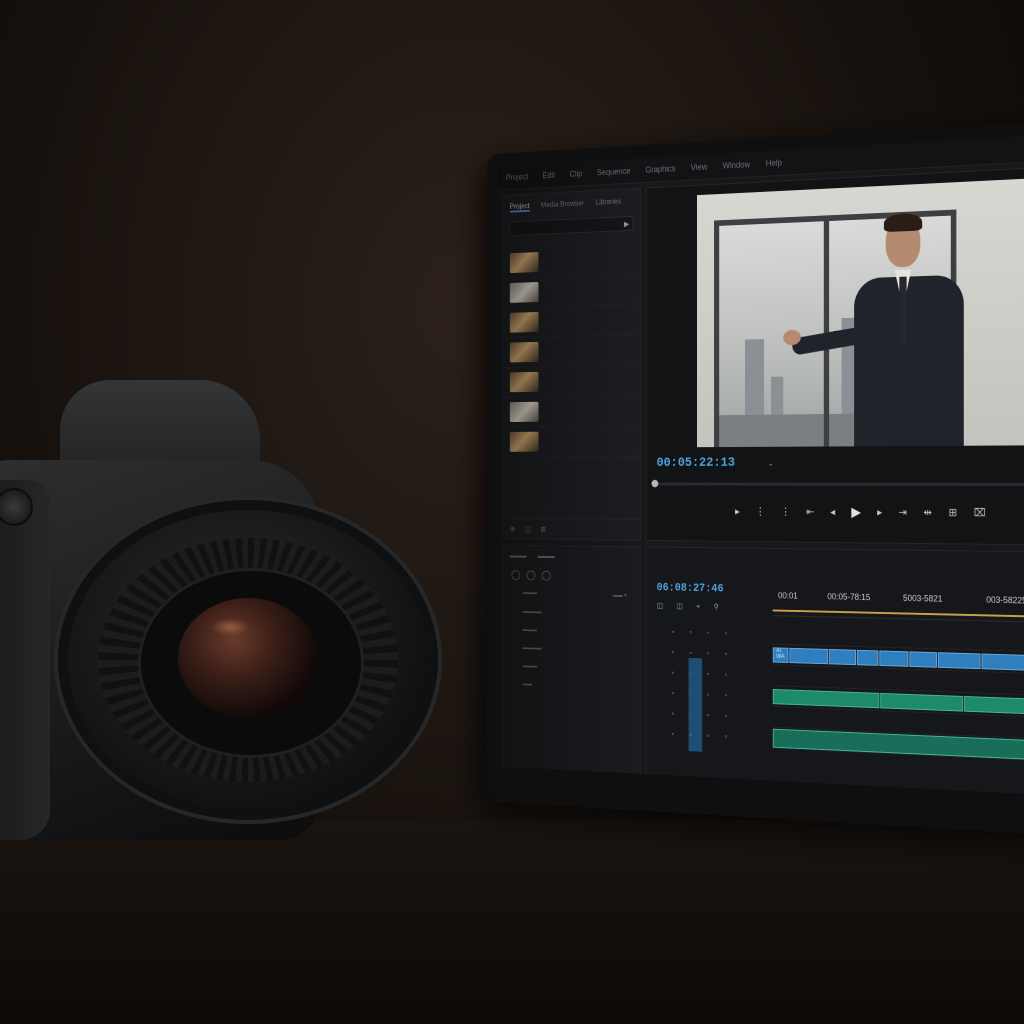 This screenshot has width=1024, height=1024. What do you see at coordinates (922, 598) in the screenshot?
I see `ruler-label: 5003-5821` at bounding box center [922, 598].